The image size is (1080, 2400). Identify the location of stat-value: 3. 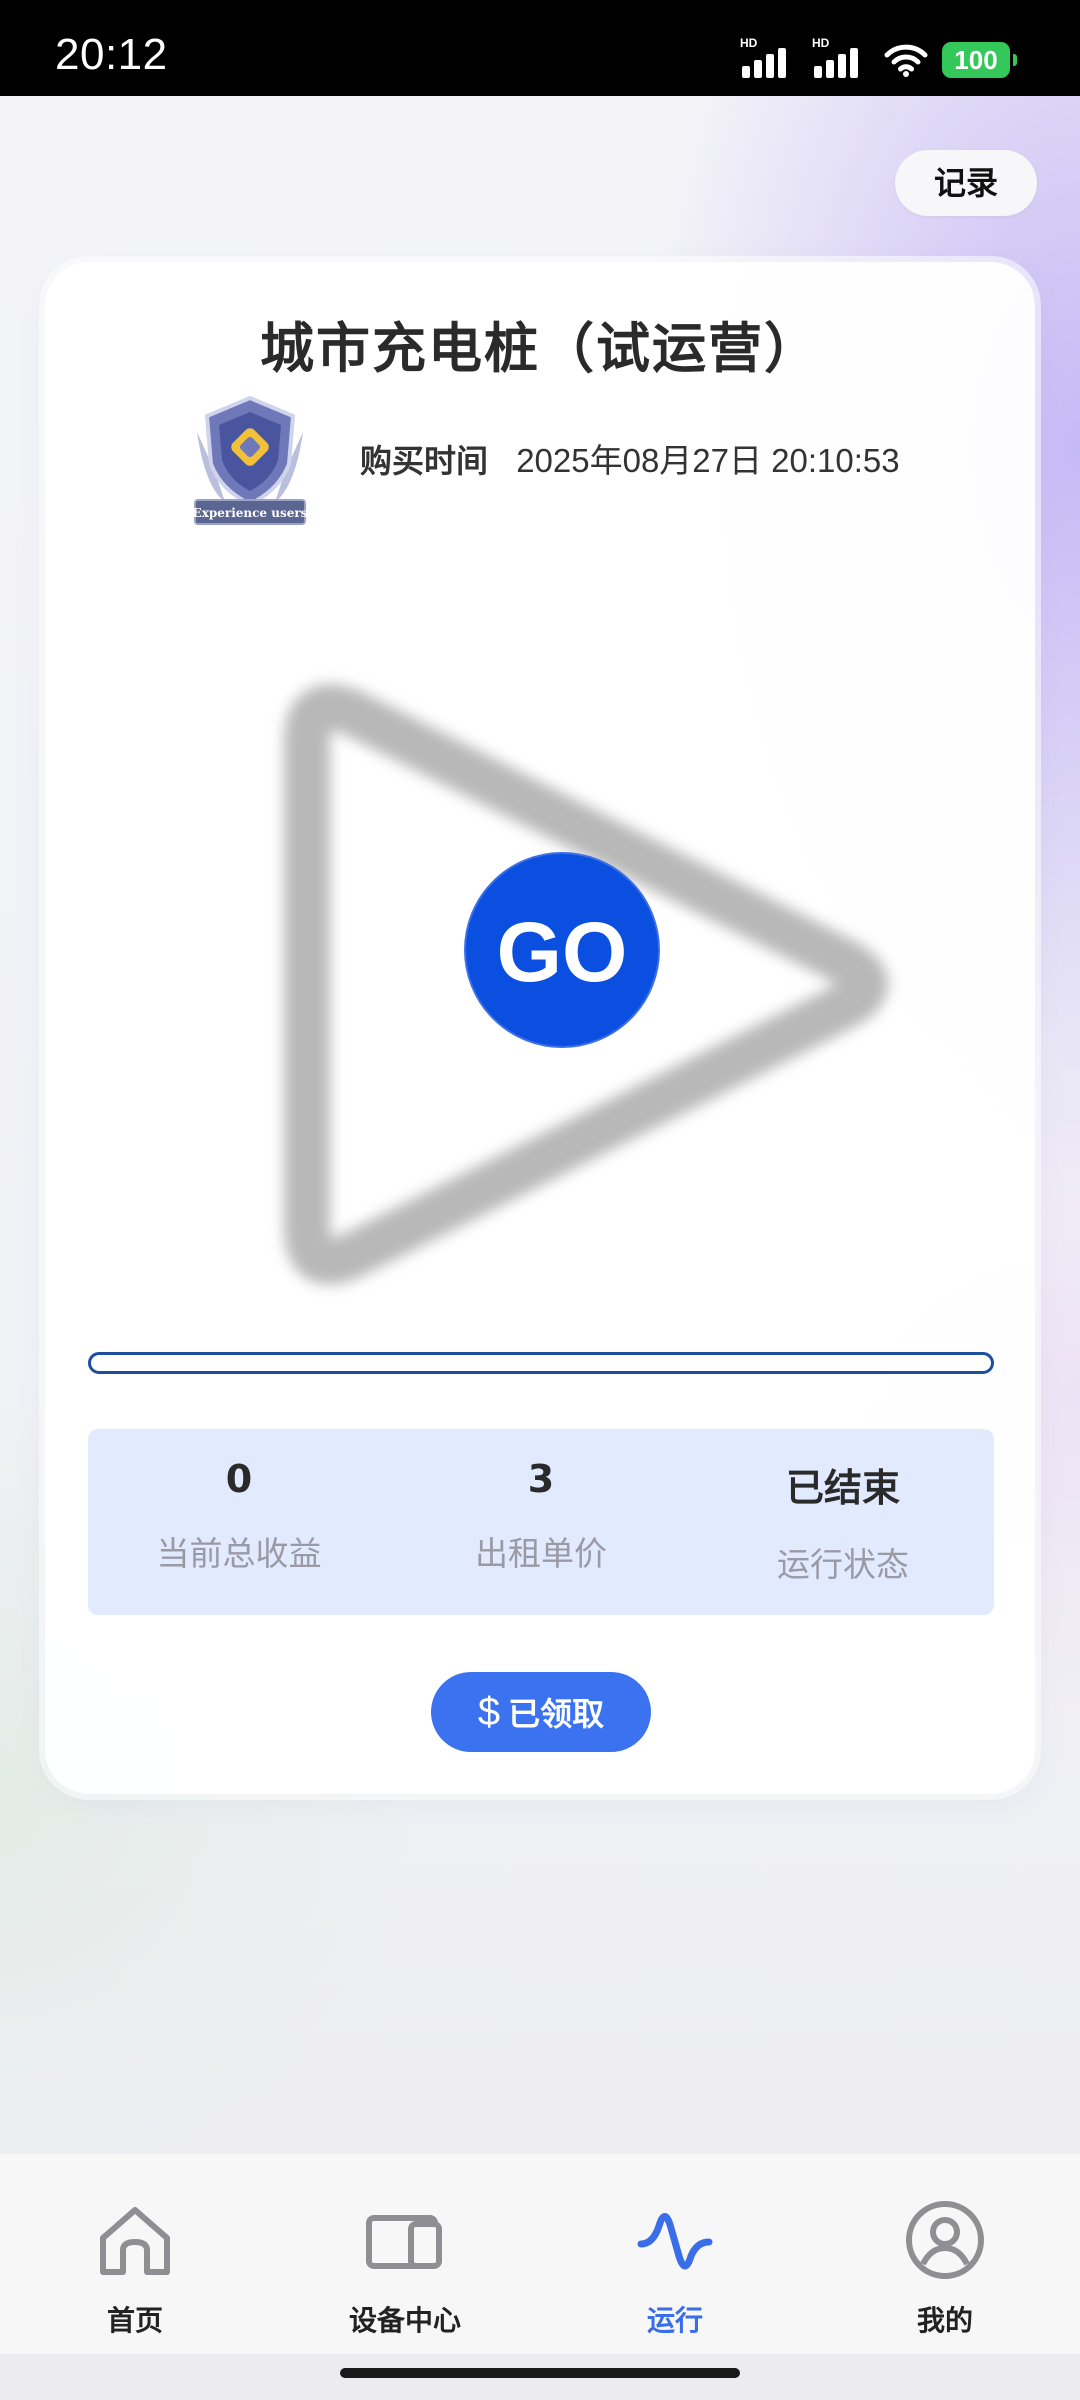
(541, 1479).